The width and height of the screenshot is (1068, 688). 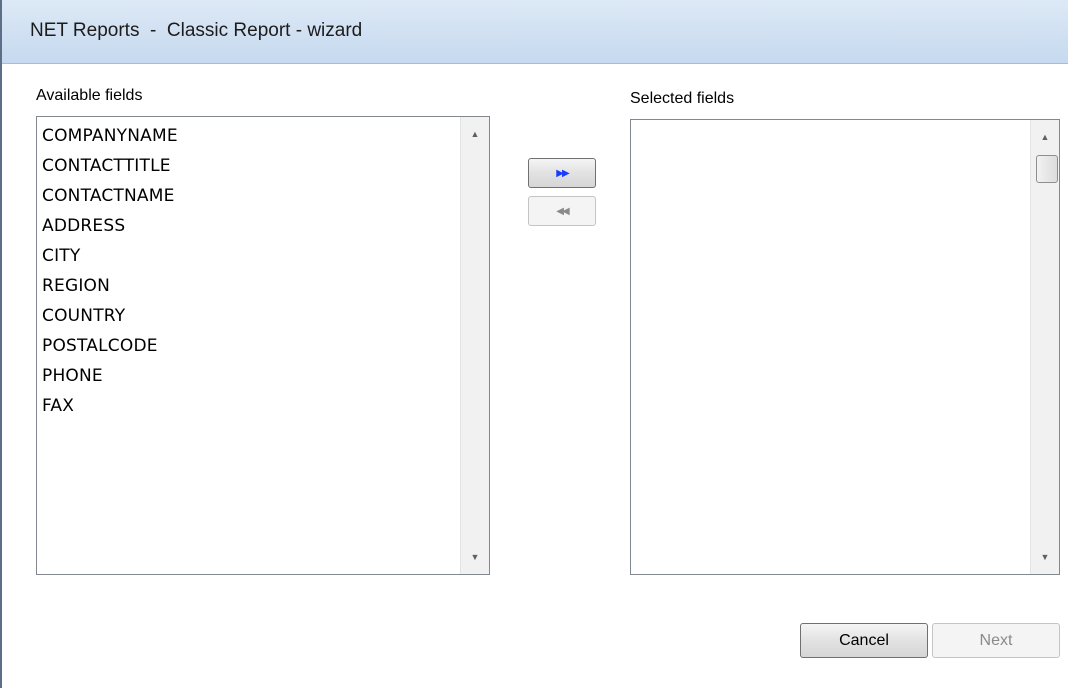 What do you see at coordinates (196, 30) in the screenshot?
I see `window-title: NET Reports - Classic Report - wizard` at bounding box center [196, 30].